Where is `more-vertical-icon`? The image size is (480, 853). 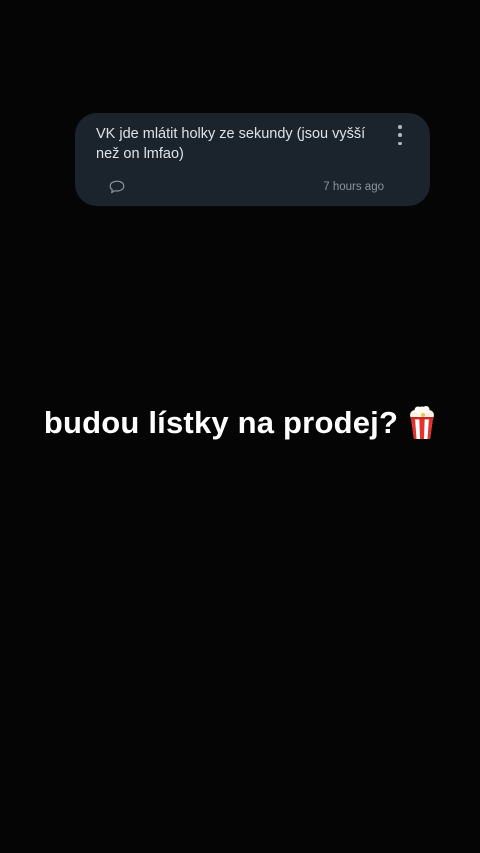
more-vertical-icon is located at coordinates (400, 127).